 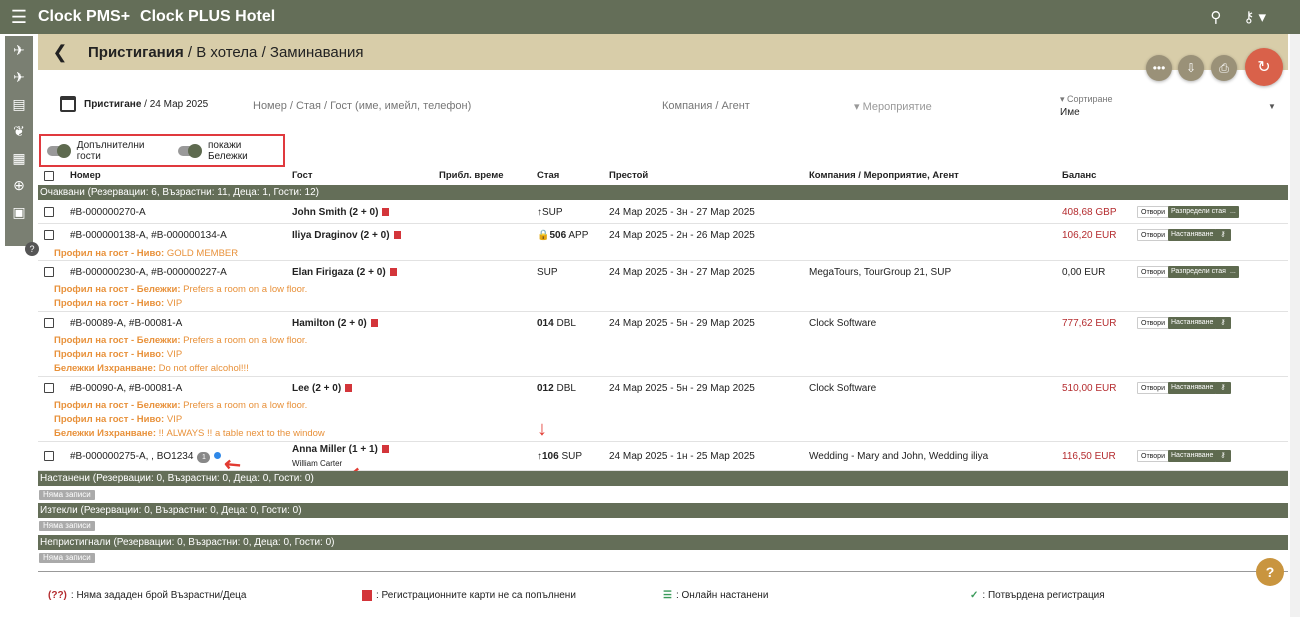 I want to click on event-select: ▾ Мероприятие, so click(x=893, y=106).